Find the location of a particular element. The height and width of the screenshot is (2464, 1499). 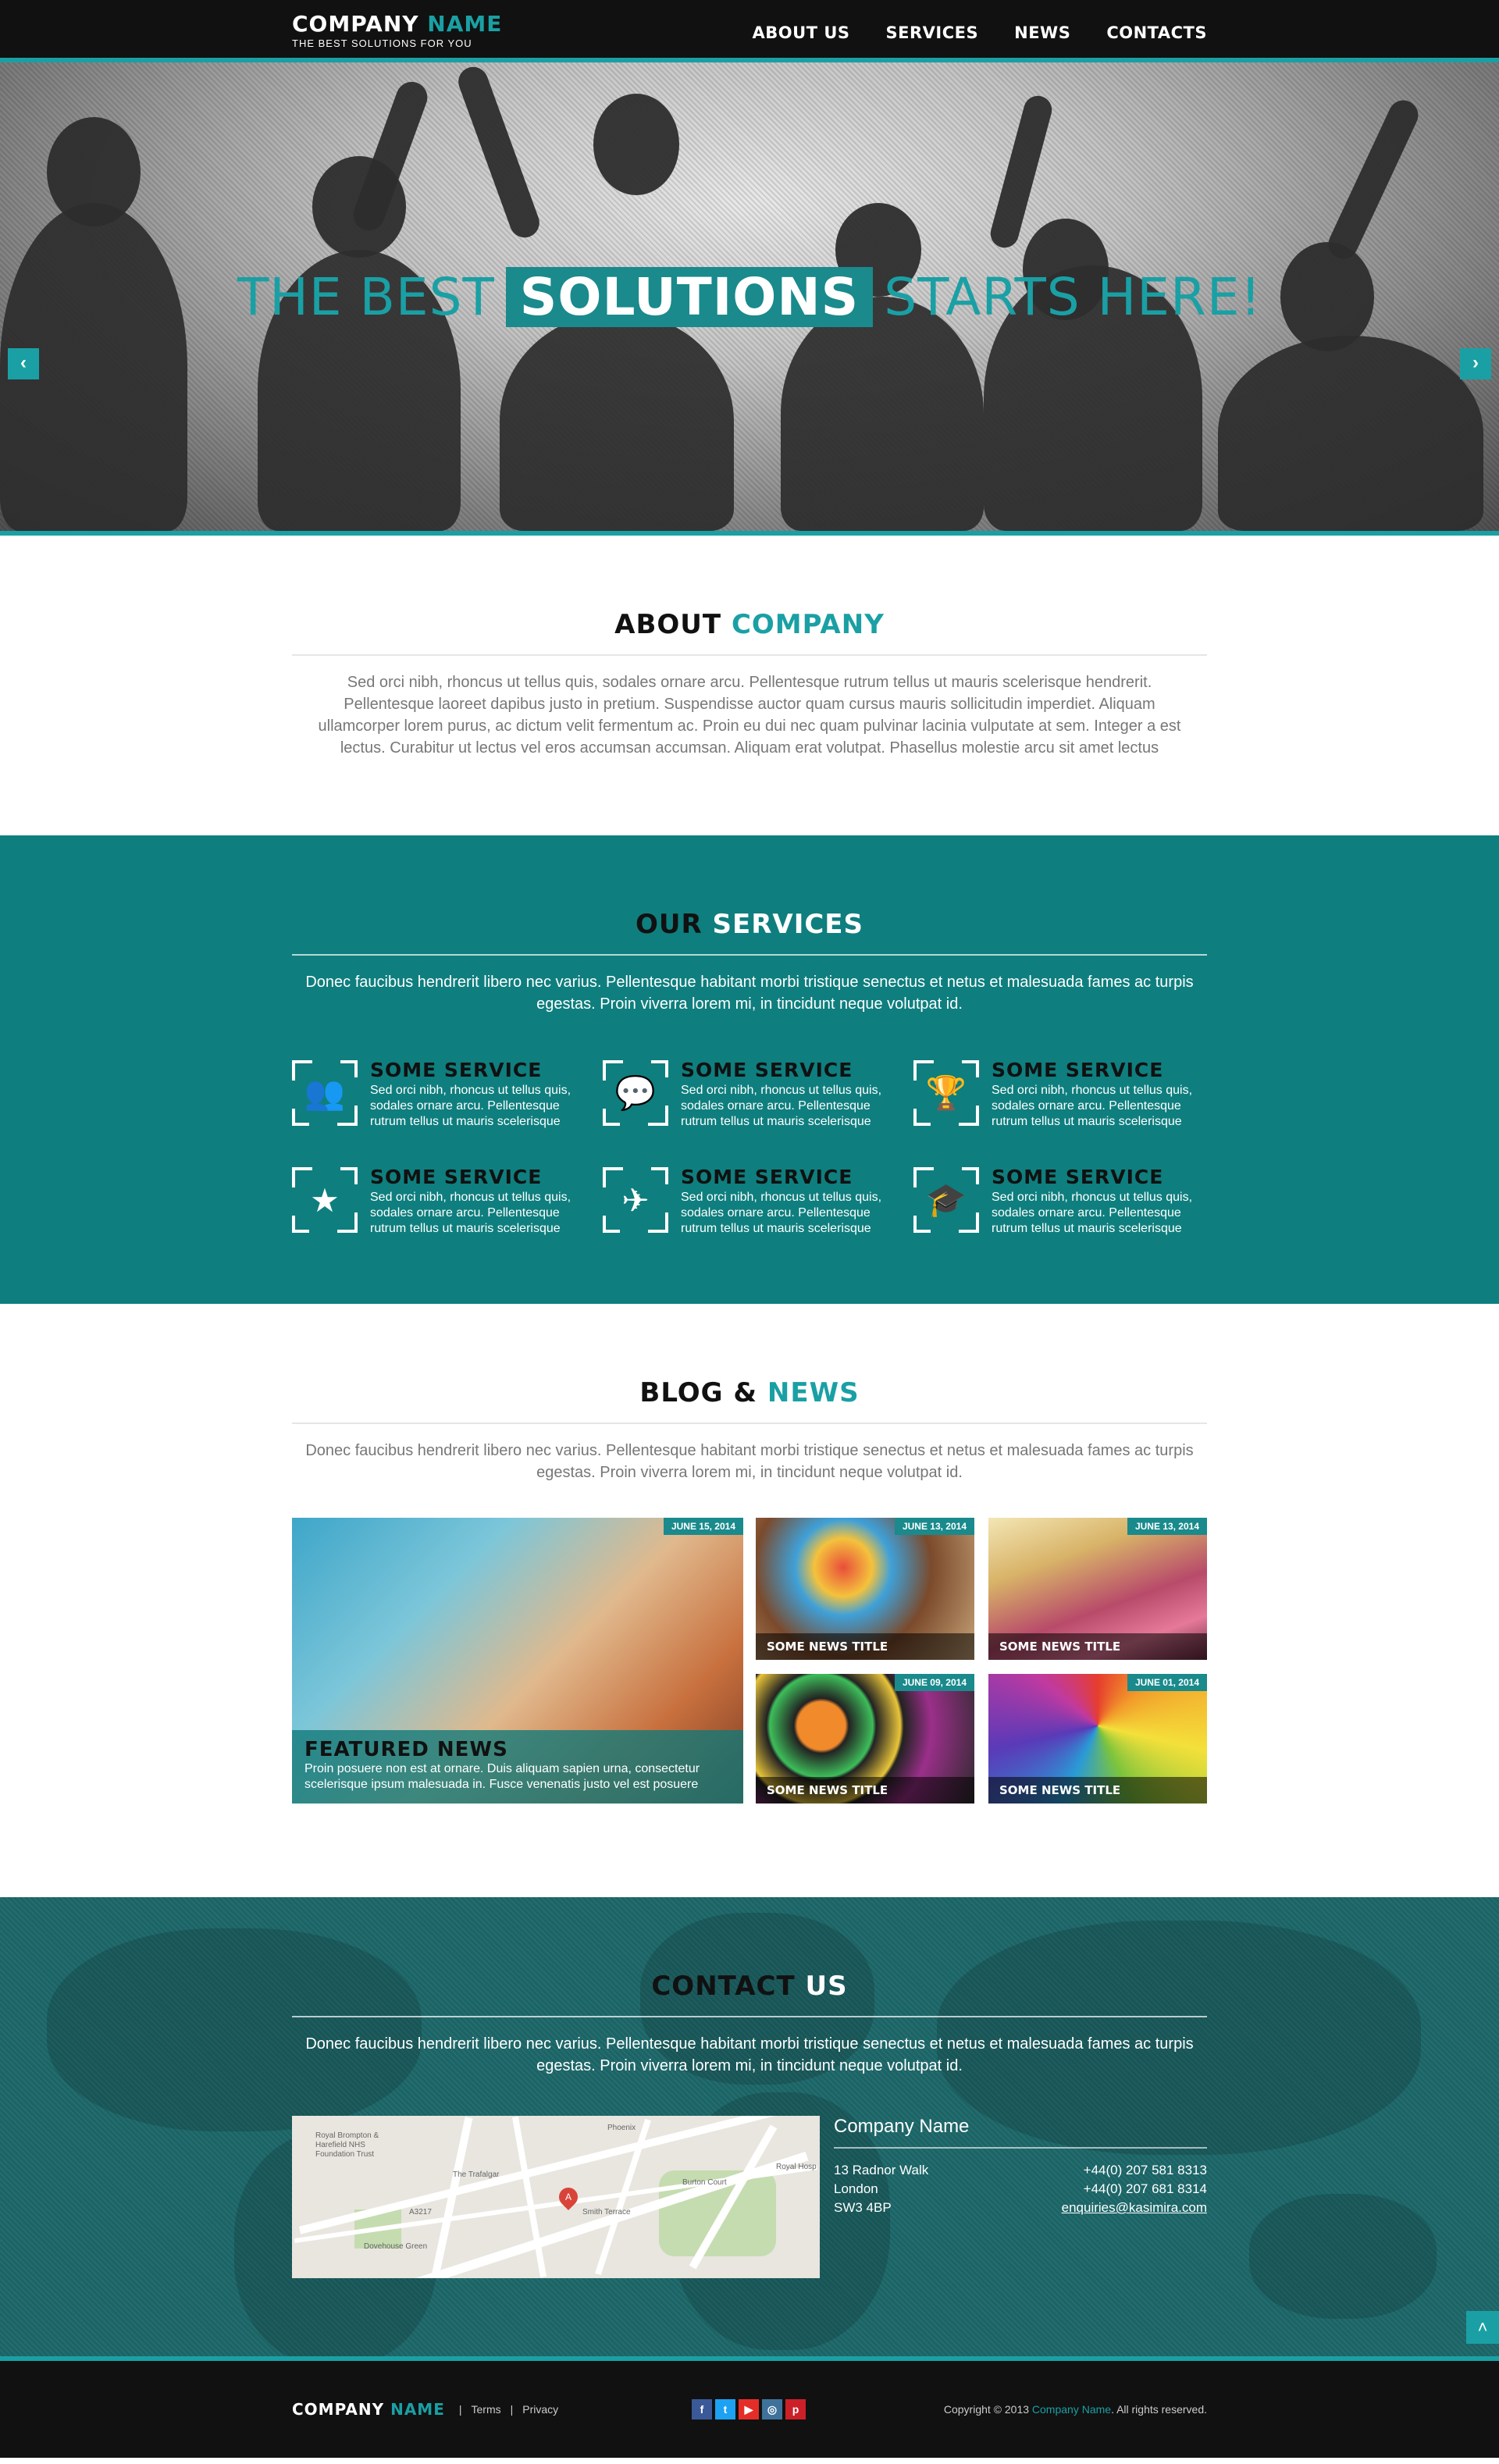

map-pin-label: A is located at coordinates (568, 2198).